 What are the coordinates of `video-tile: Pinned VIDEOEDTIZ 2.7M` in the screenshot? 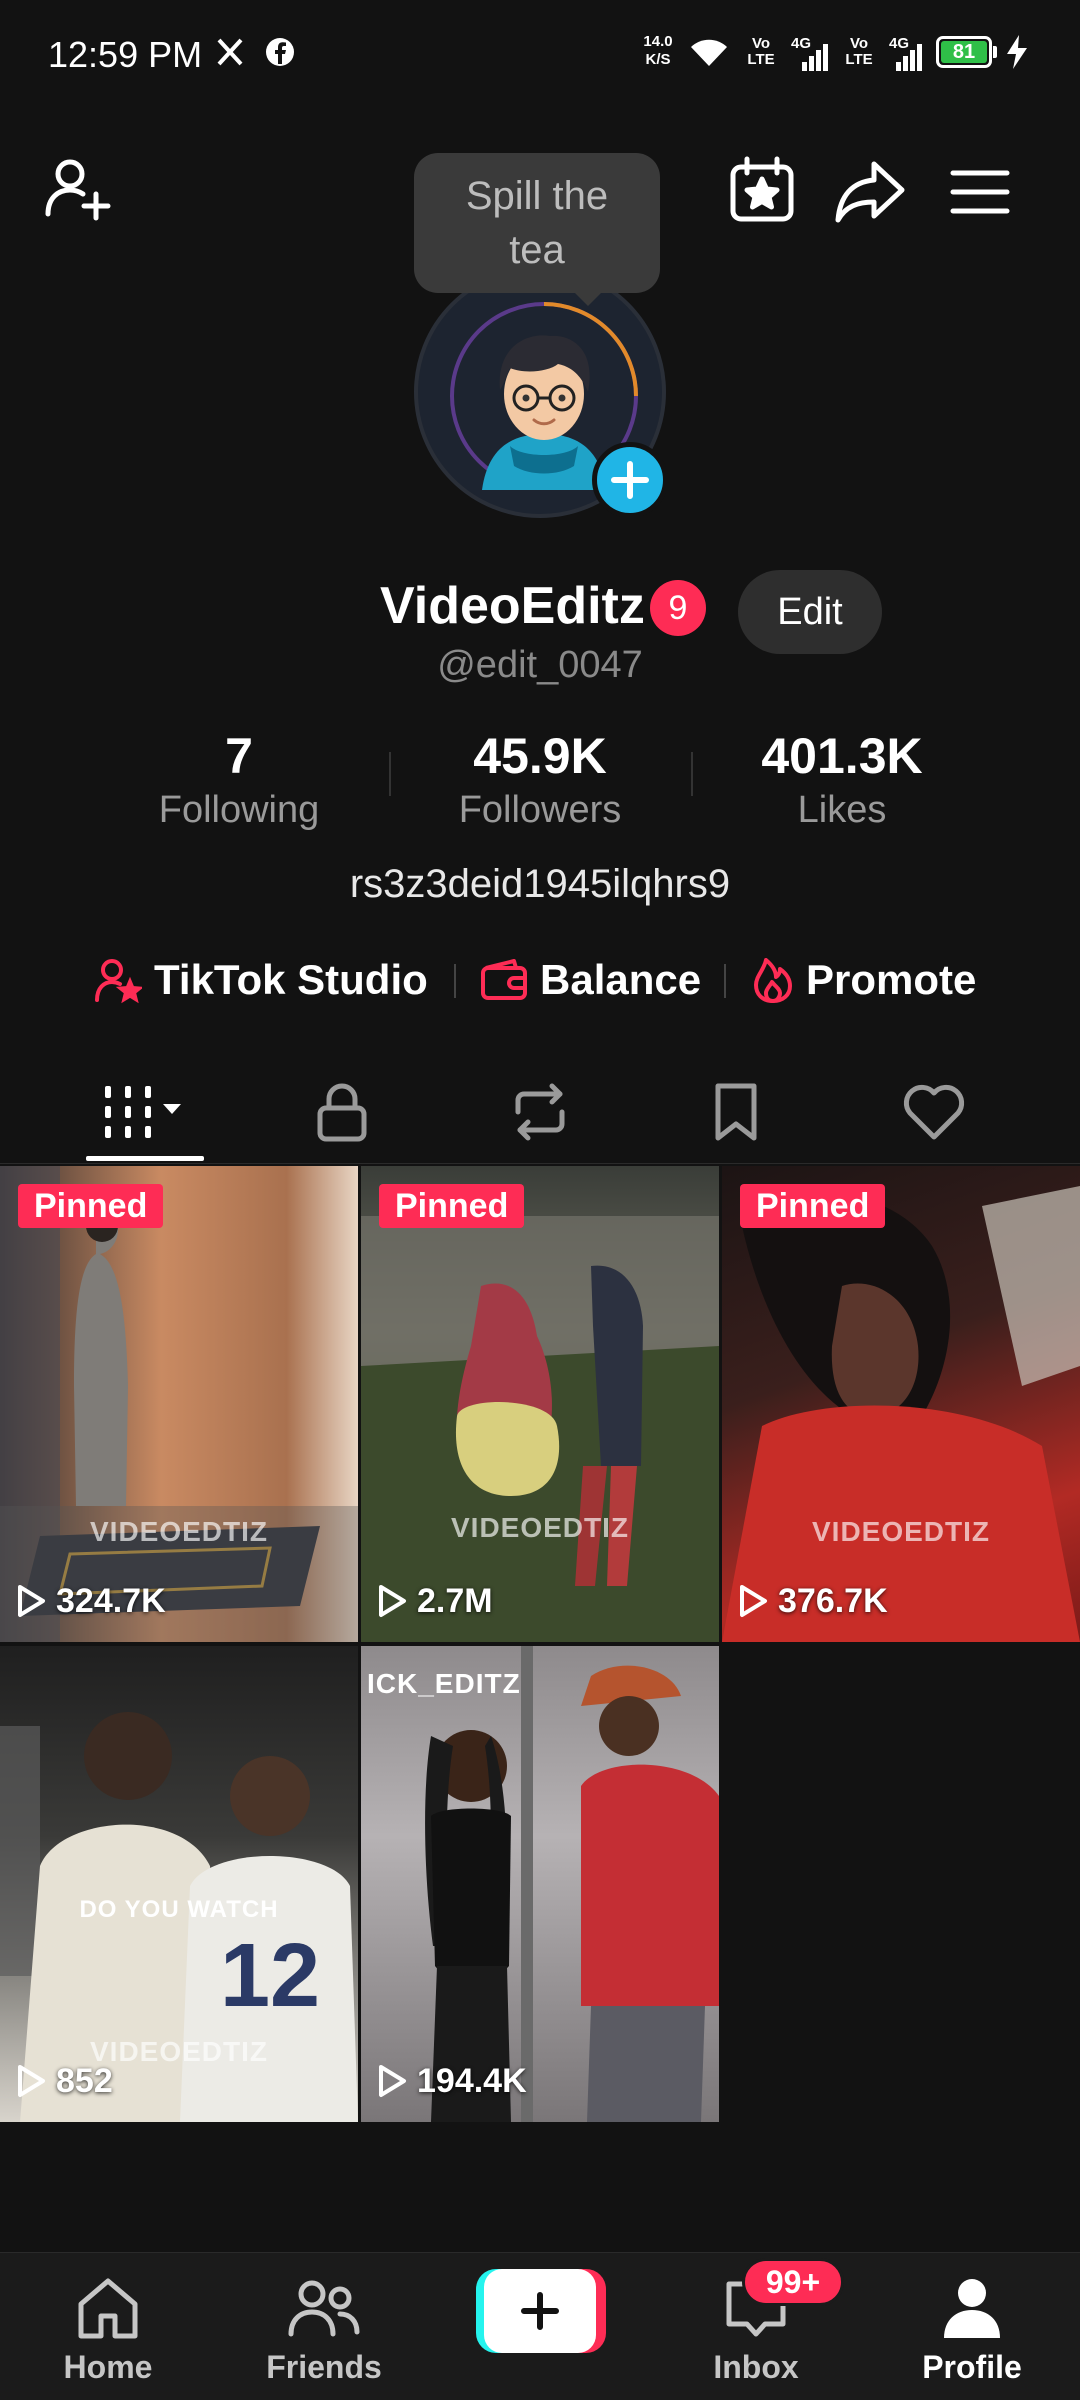 It's located at (540, 1404).